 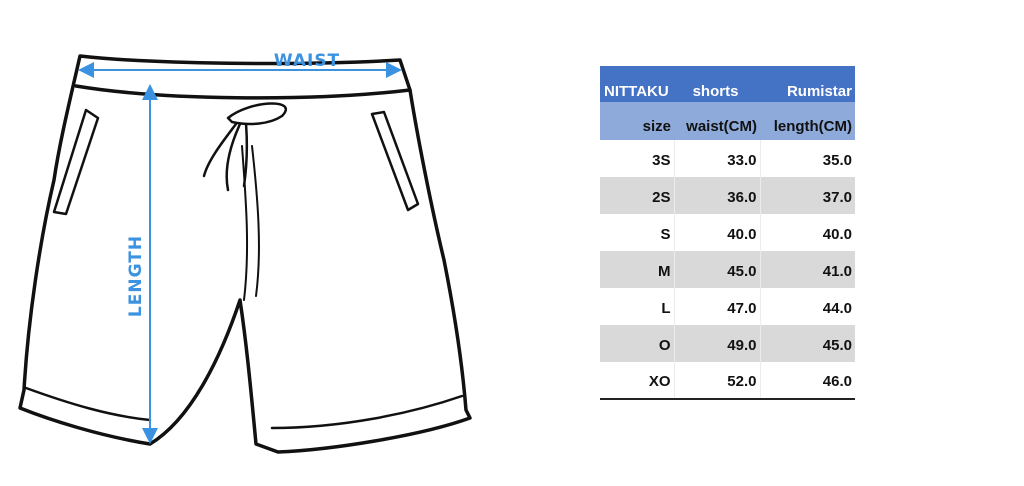 I want to click on table-row: 3S 33.0 35.0, so click(x=727, y=158).